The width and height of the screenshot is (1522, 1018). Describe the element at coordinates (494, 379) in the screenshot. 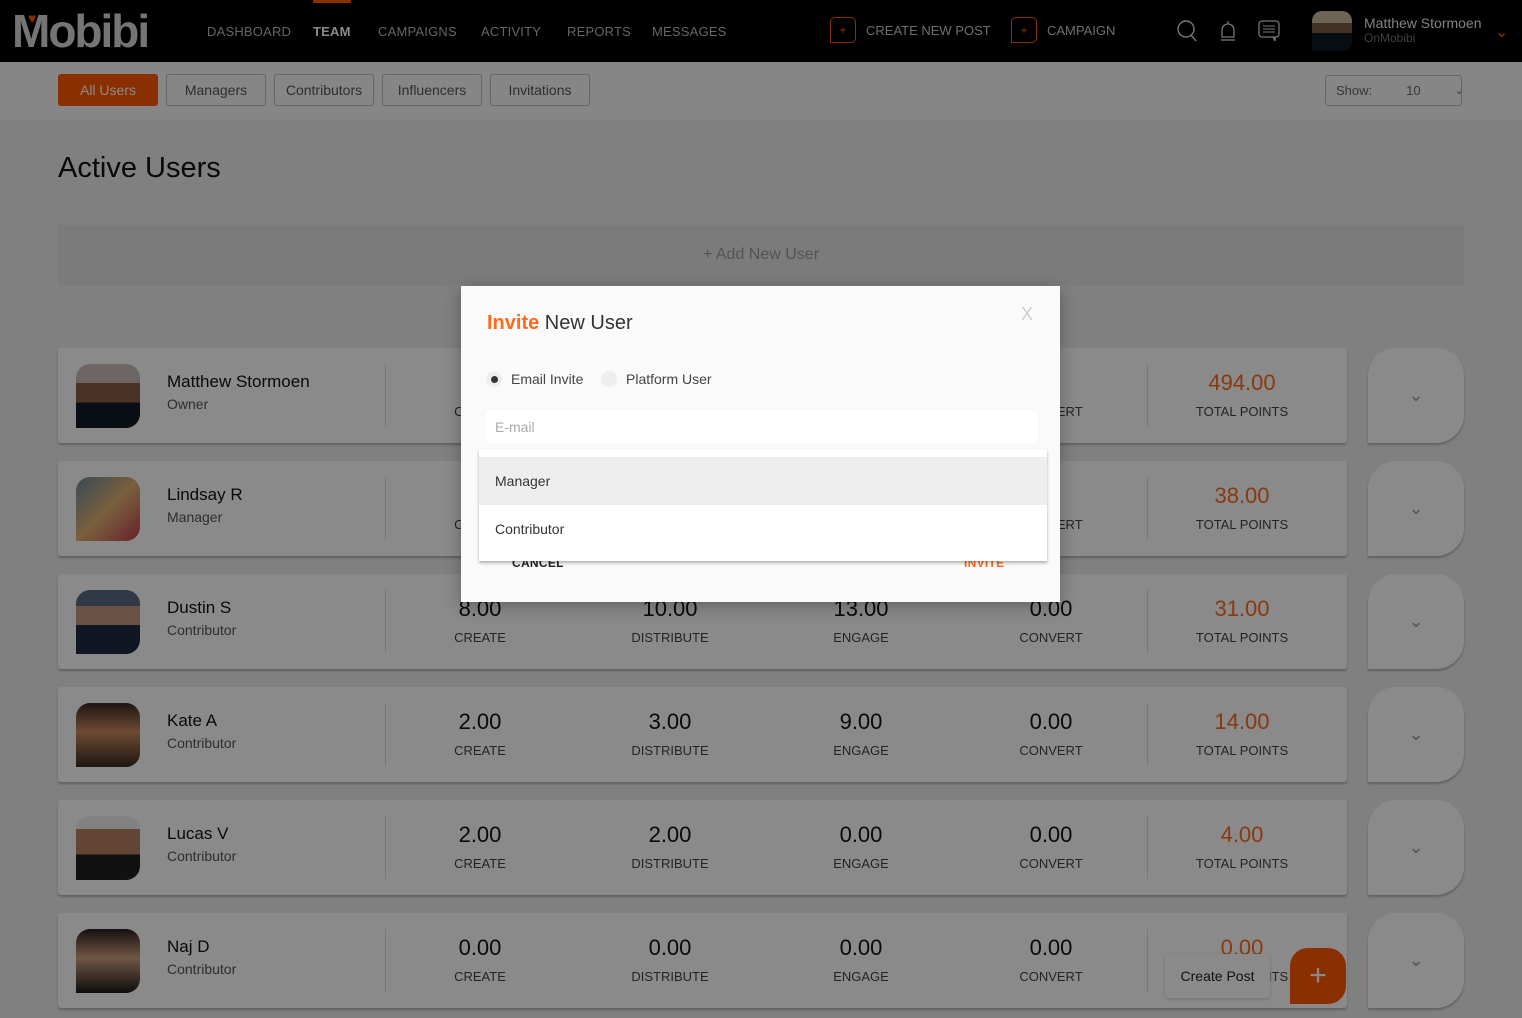

I see `radio-checked-icon` at that location.